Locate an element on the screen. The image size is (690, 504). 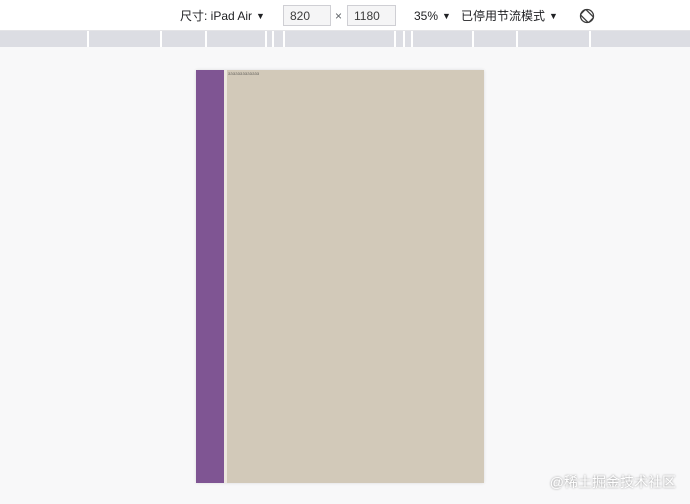
rotate-button is located at coordinates (587, 16).